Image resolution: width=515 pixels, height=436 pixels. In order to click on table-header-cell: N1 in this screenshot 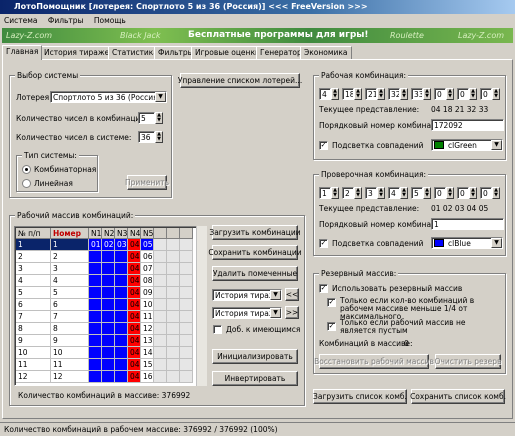, I will do `click(95, 233)`.